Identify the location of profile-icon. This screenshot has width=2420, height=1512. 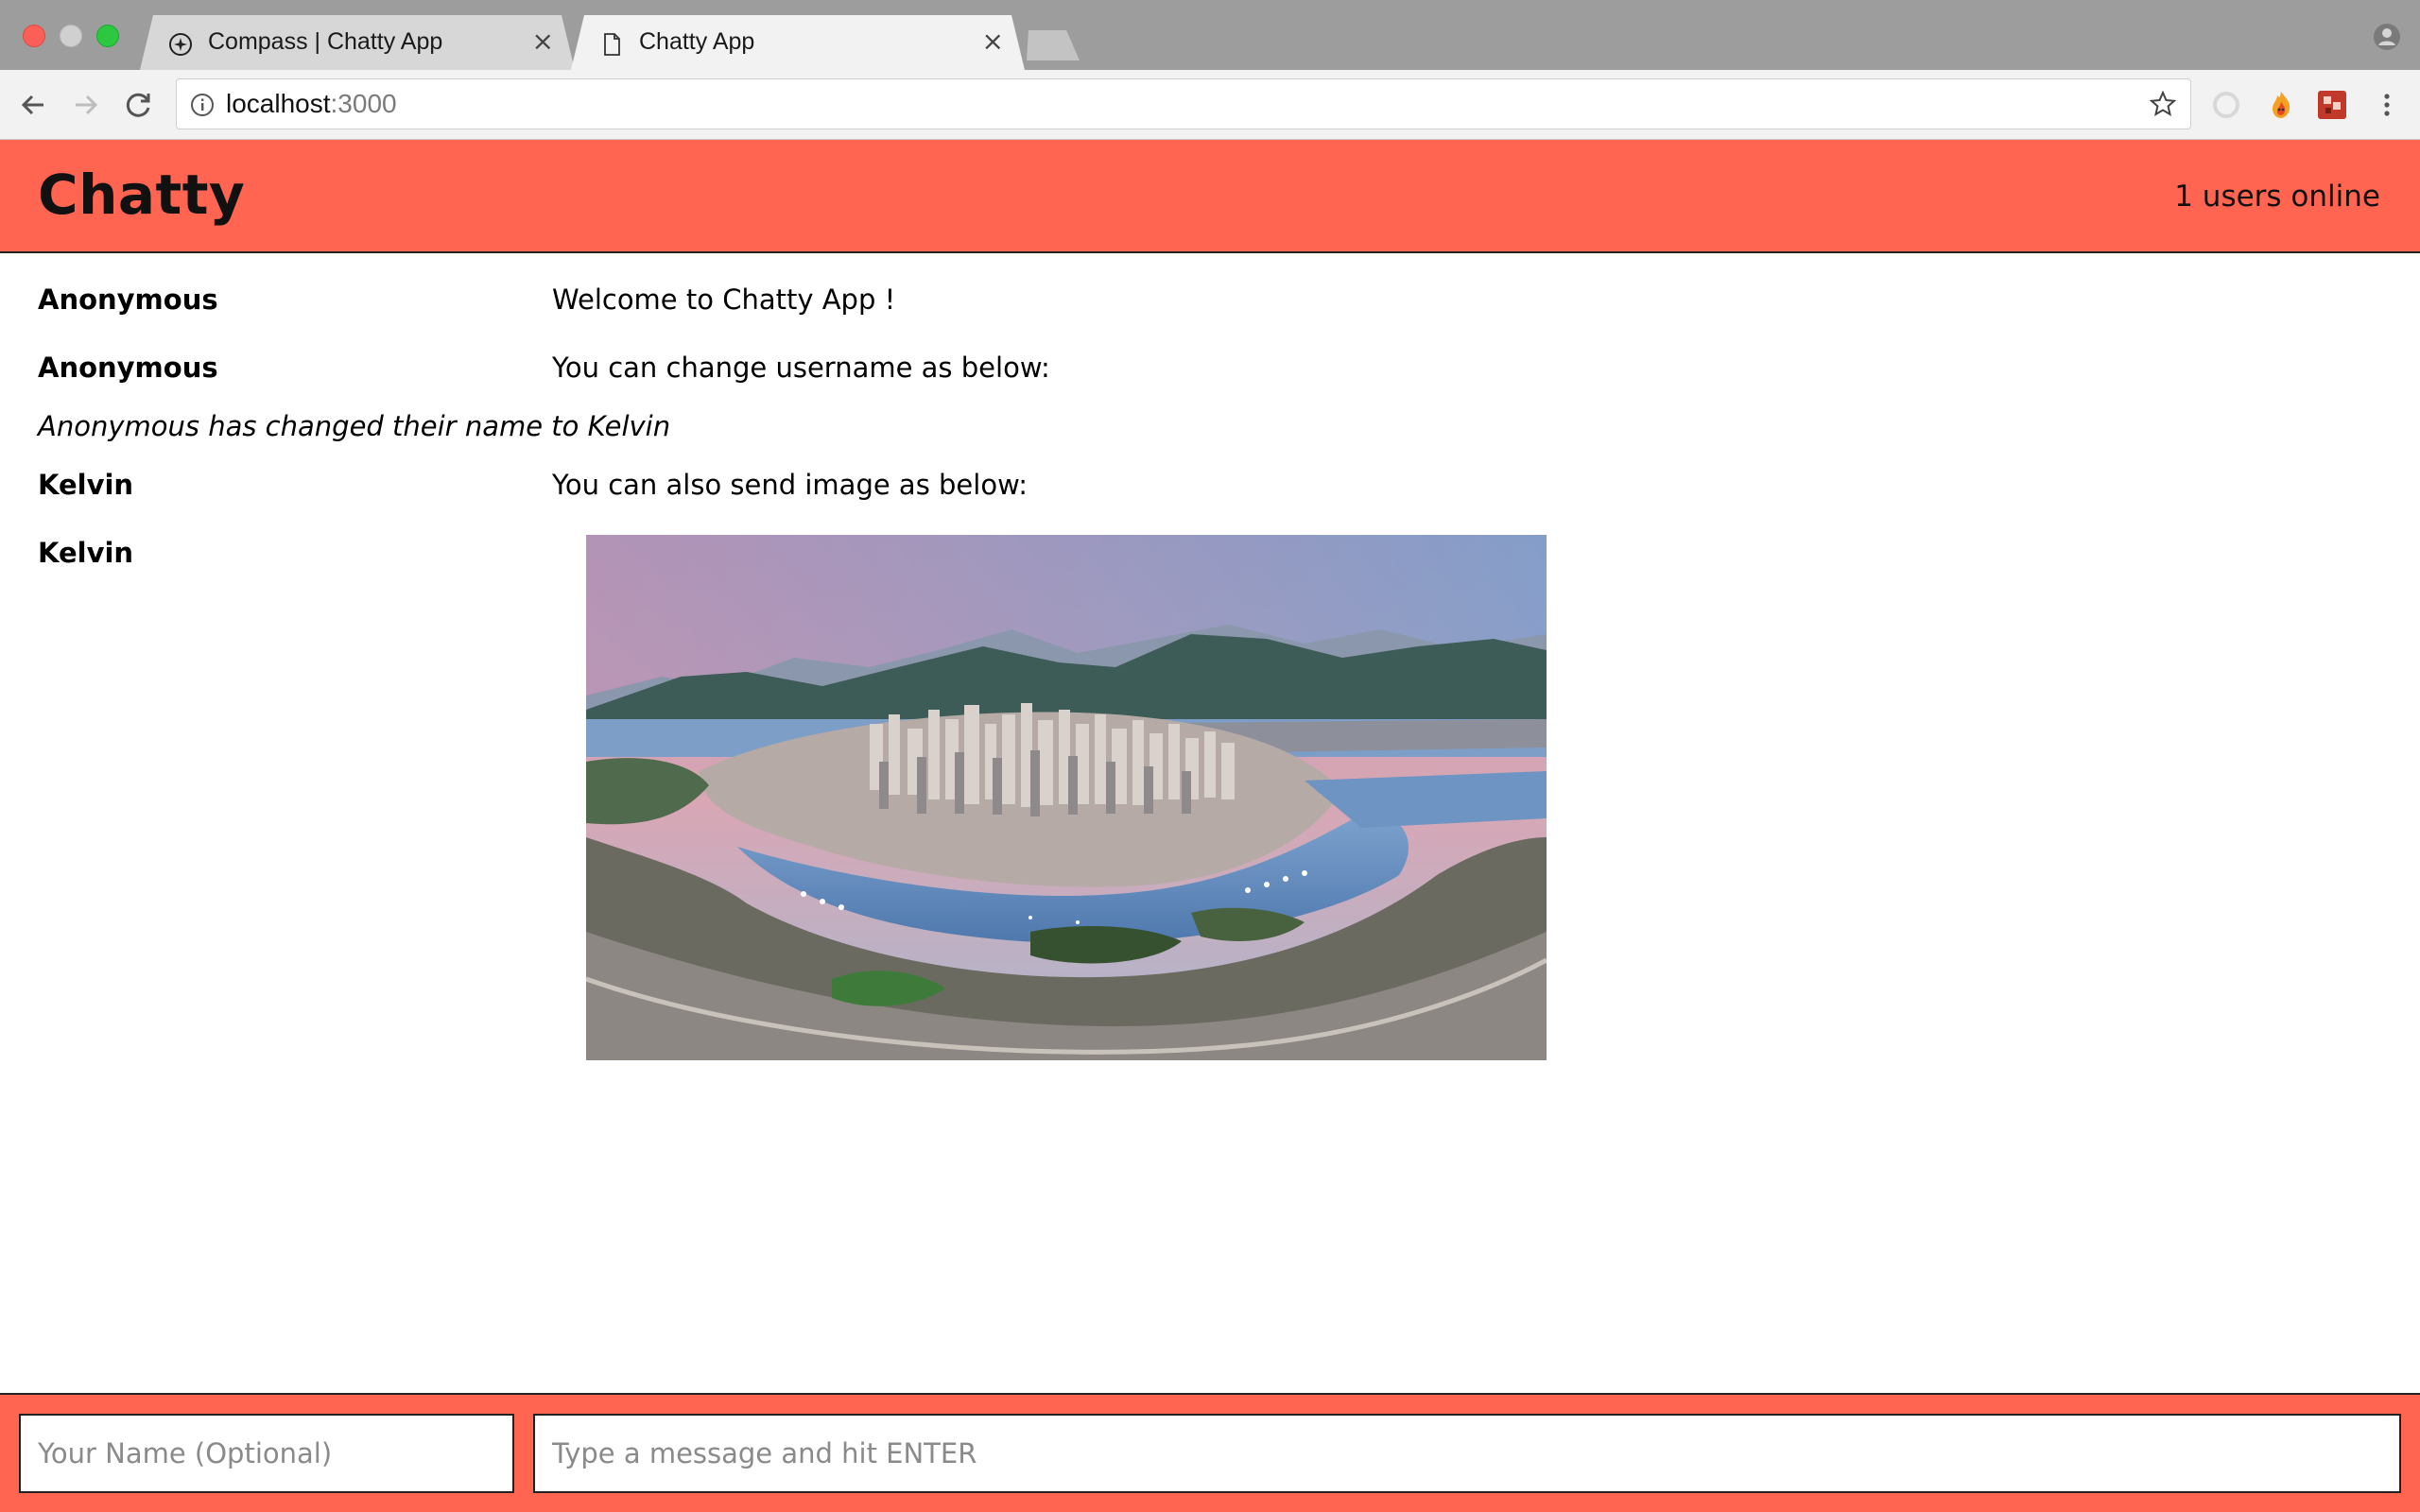
(2387, 37).